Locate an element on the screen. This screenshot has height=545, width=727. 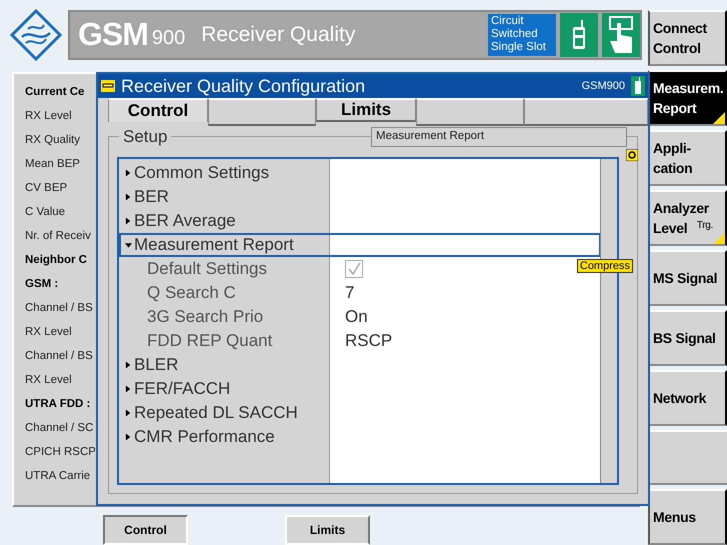
softkey: Appli- cation is located at coordinates (687, 158).